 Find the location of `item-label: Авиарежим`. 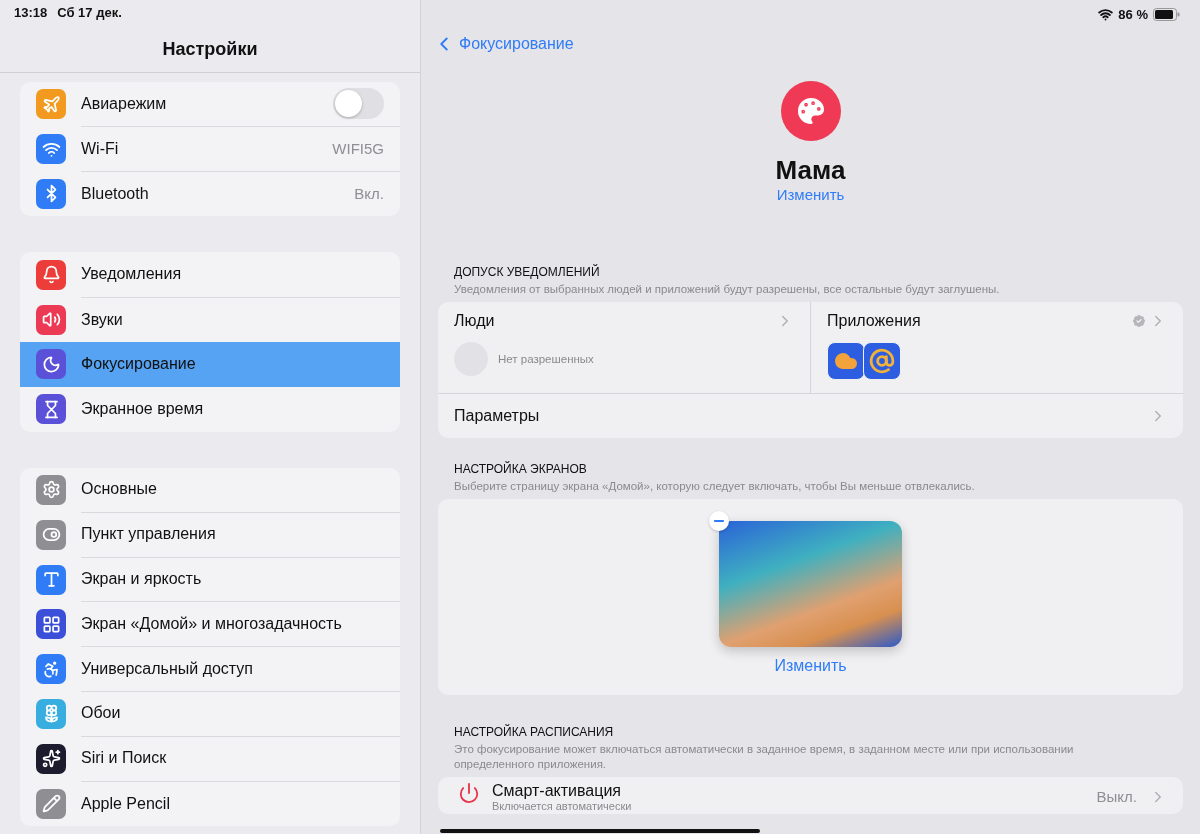

item-label: Авиарежим is located at coordinates (124, 103).